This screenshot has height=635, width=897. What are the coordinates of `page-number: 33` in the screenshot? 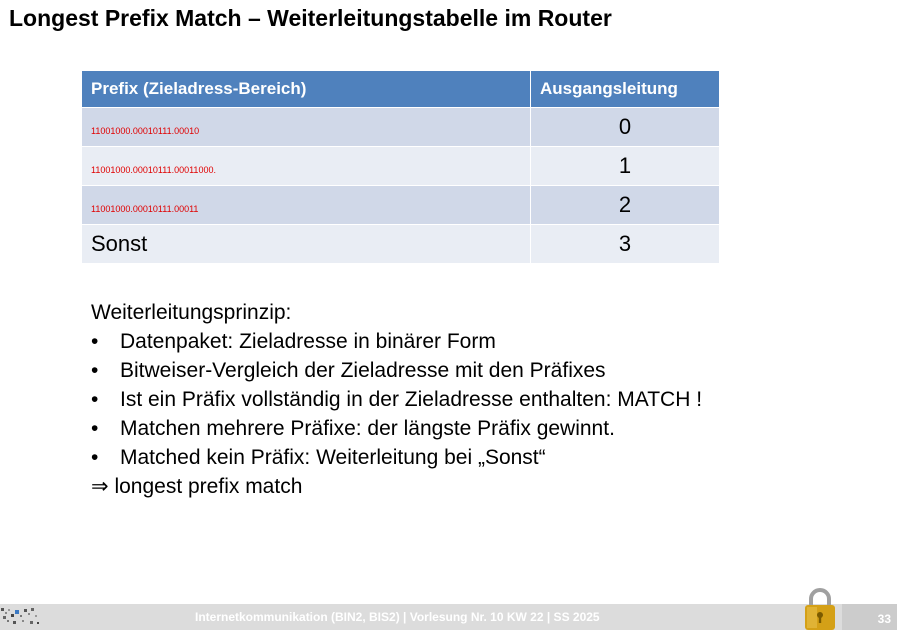 It's located at (884, 619).